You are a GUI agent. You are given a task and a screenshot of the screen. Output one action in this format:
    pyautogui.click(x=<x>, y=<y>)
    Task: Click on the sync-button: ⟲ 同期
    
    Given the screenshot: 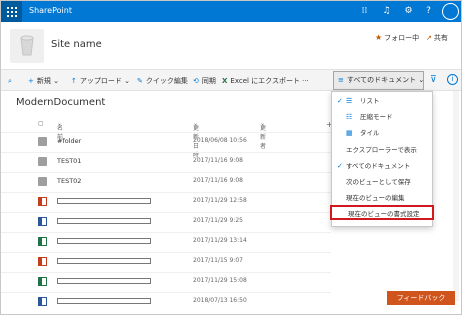 What is the action you would take?
    pyautogui.click(x=204, y=81)
    